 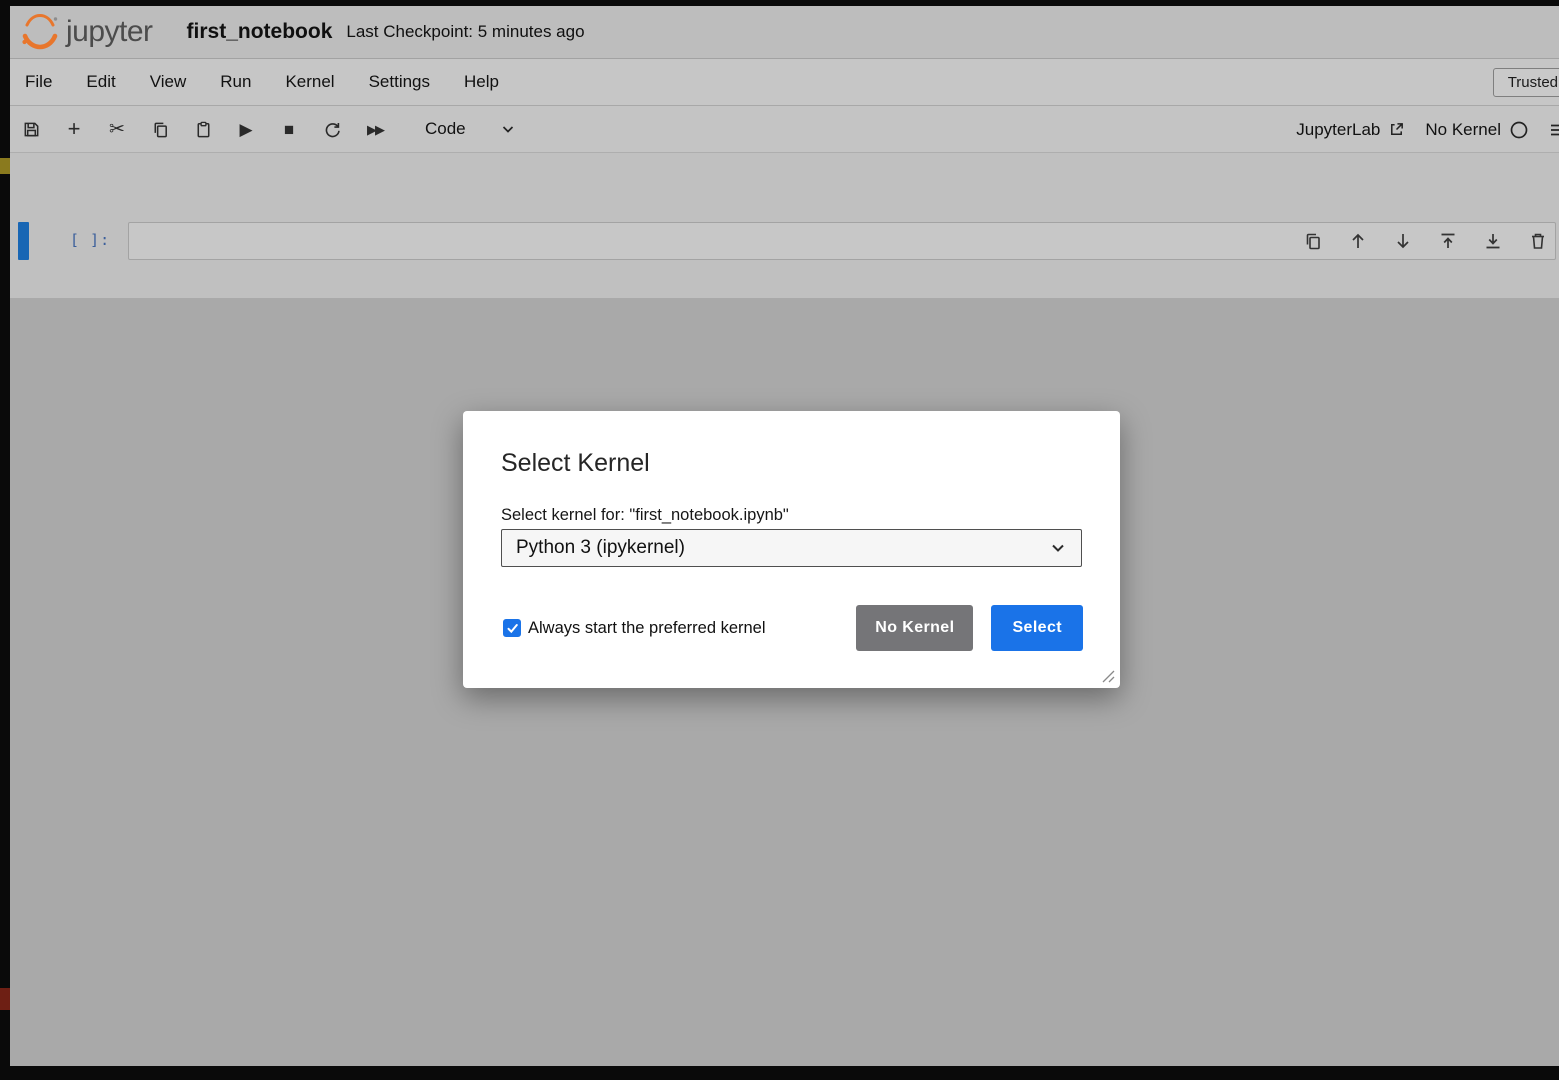 I want to click on always-start-checkbox, so click(x=512, y=628).